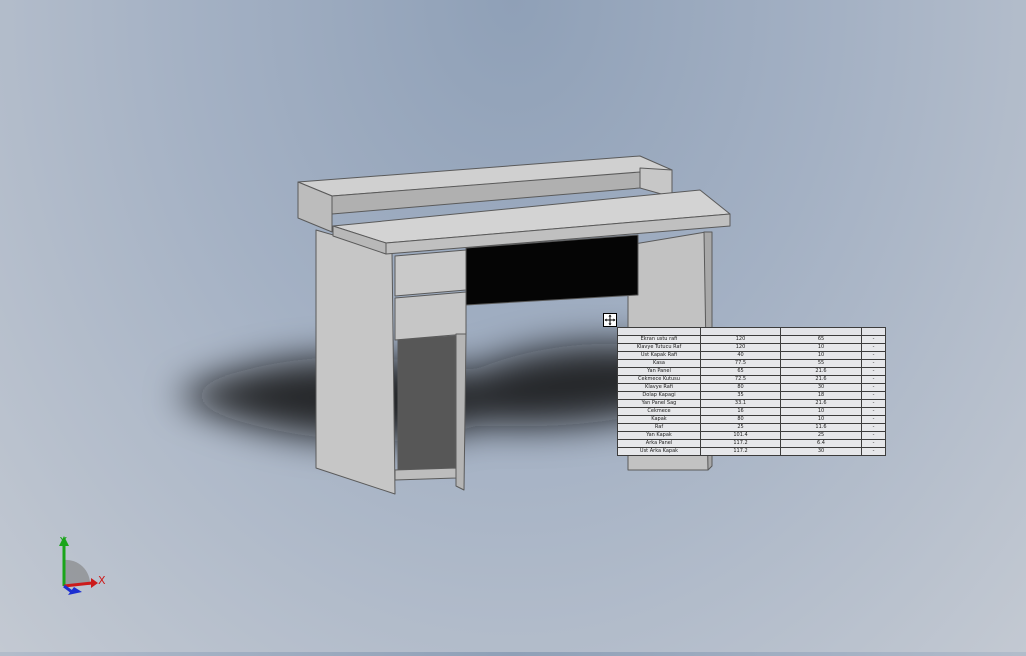 Image resolution: width=1026 pixels, height=656 pixels. I want to click on table-header-row, so click(751, 331).